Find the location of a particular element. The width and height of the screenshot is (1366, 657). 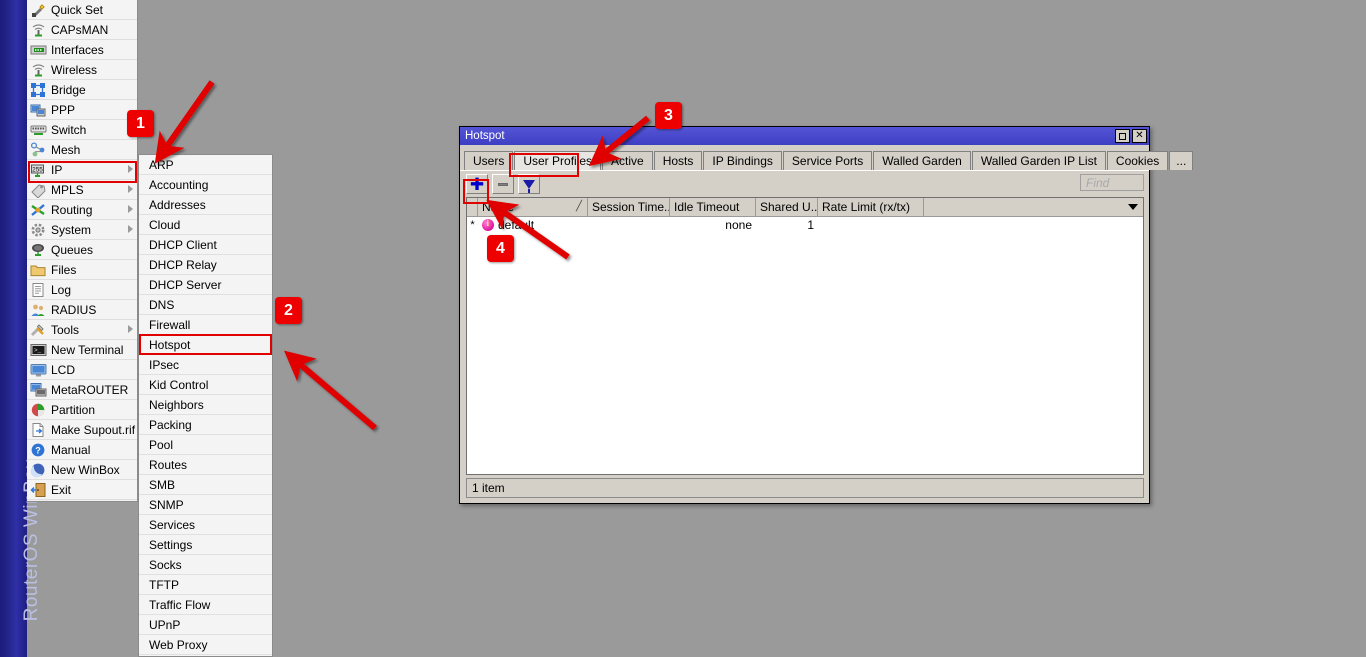

tab-users: Users is located at coordinates (489, 160).